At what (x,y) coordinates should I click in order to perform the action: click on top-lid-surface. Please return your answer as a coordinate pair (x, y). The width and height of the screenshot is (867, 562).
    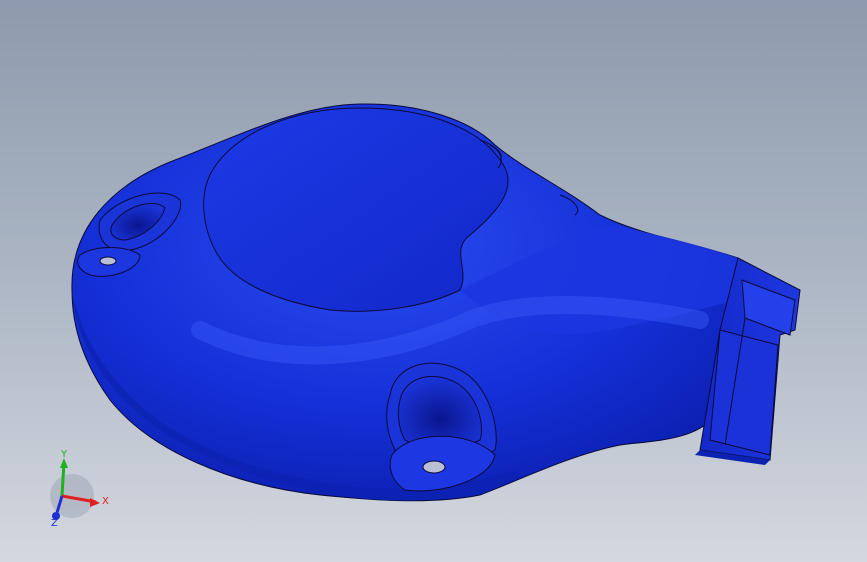
    Looking at the image, I should click on (356, 209).